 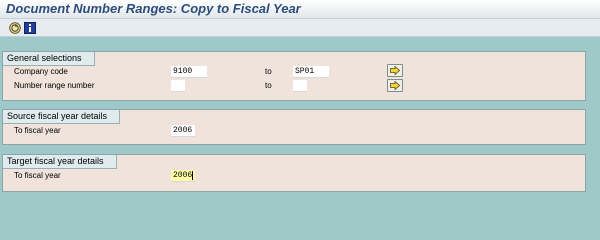 I want to click on target-to-fiscal-year-value: 2006, so click(x=183, y=175).